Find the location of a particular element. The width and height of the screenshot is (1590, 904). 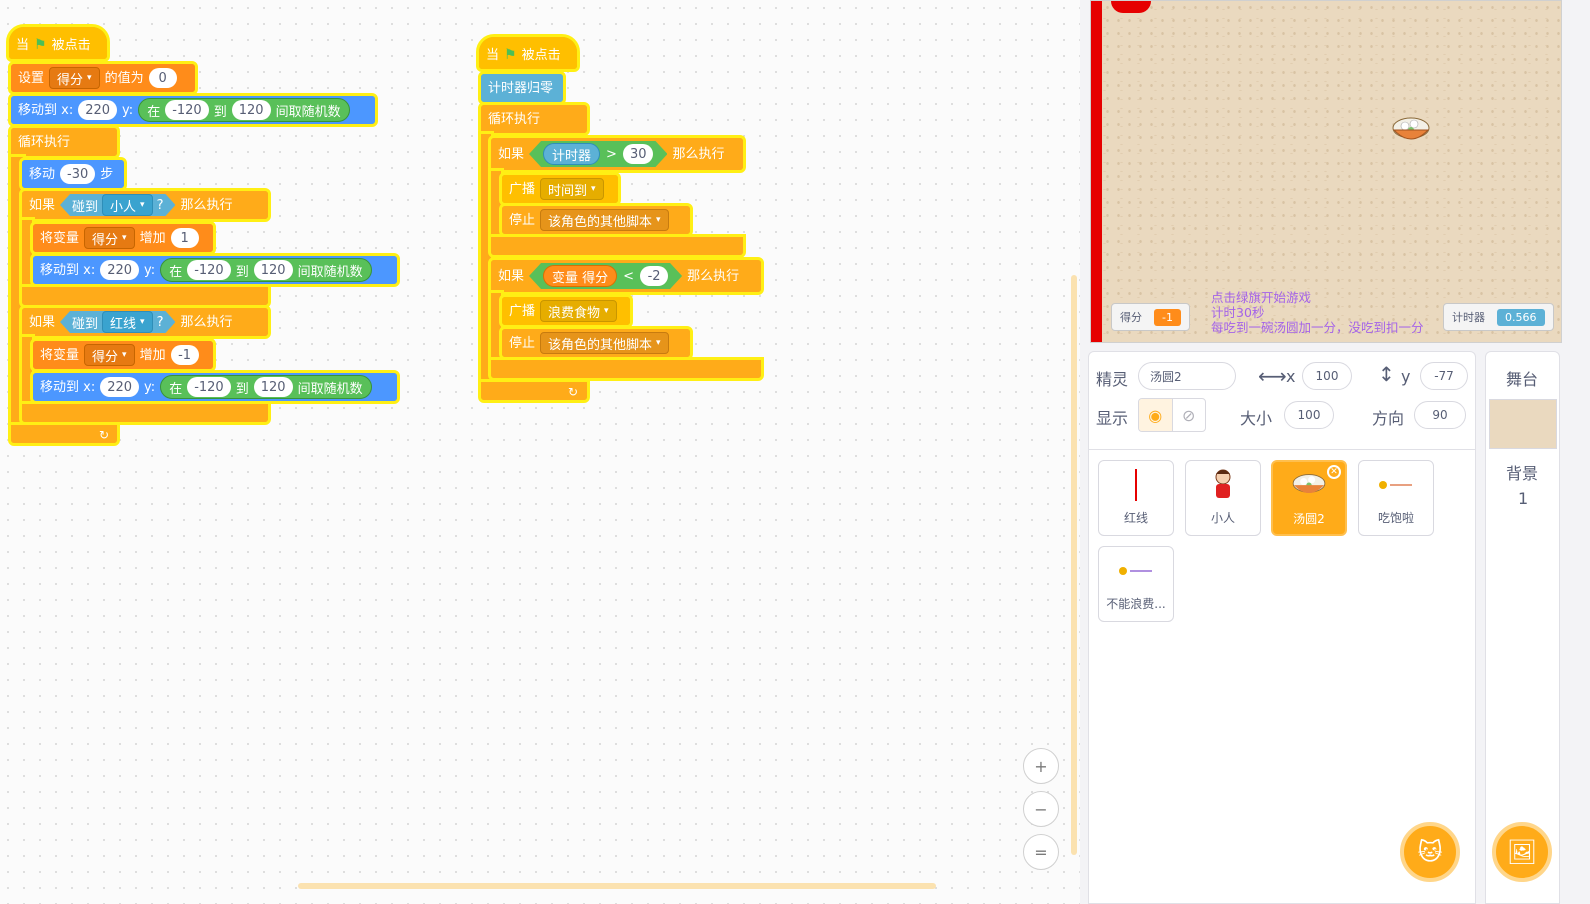

value-input: 1 is located at coordinates (184, 238).